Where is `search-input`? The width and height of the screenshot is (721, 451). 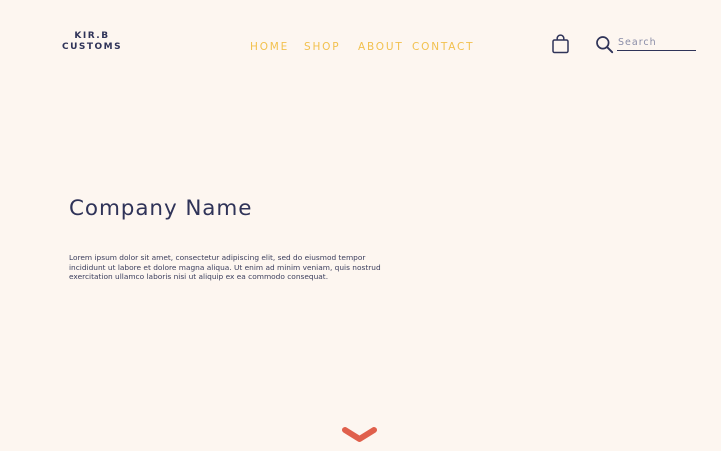
search-input is located at coordinates (656, 43).